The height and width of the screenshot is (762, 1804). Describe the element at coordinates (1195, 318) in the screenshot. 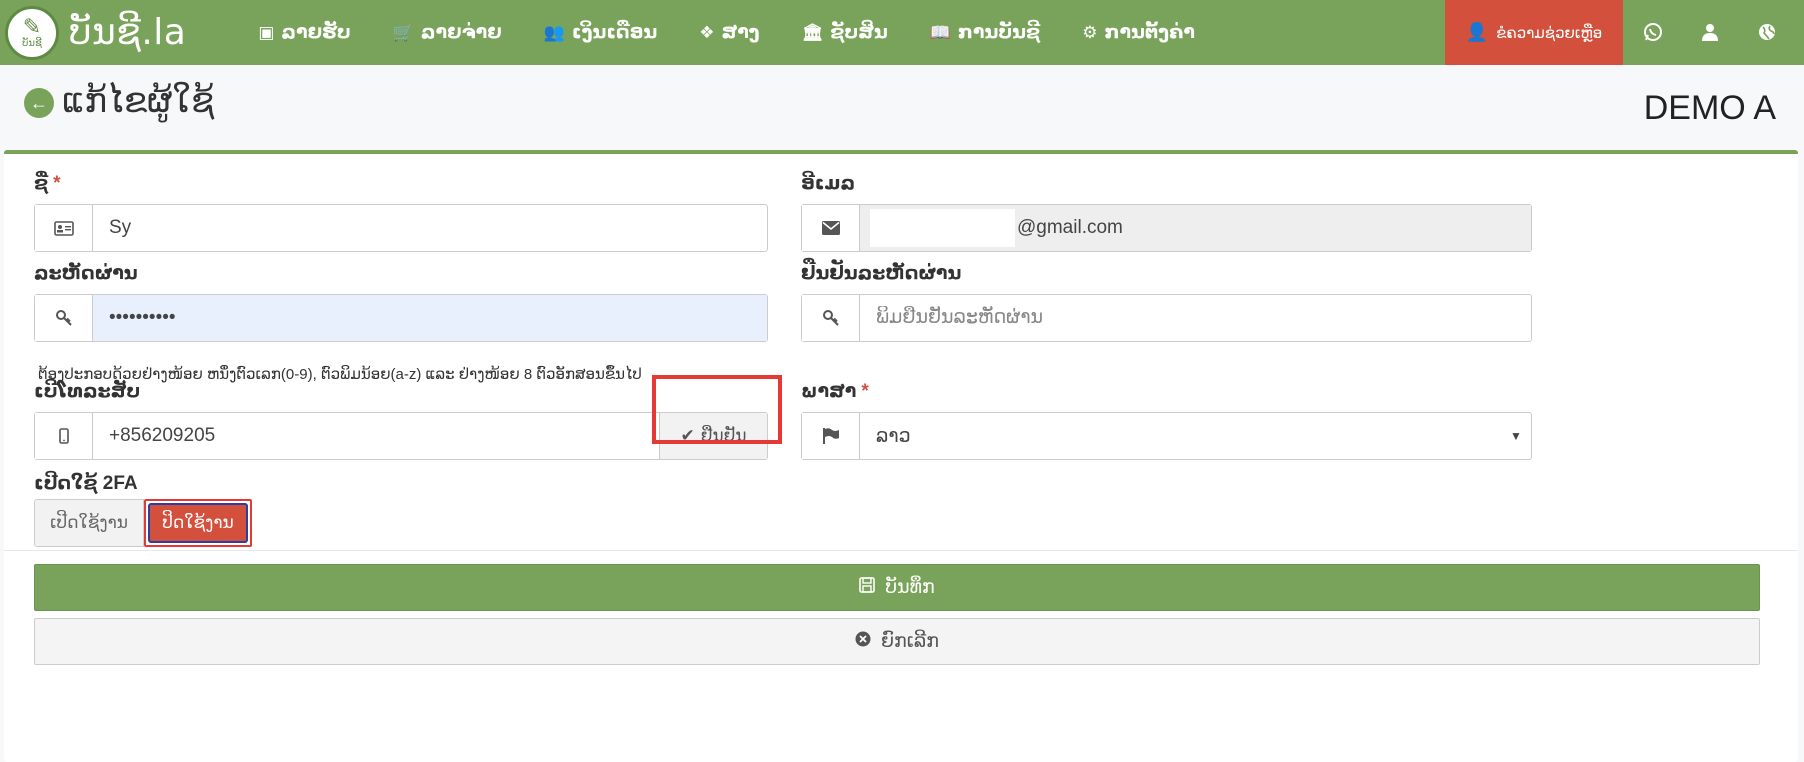

I see `confirm-password-input` at that location.